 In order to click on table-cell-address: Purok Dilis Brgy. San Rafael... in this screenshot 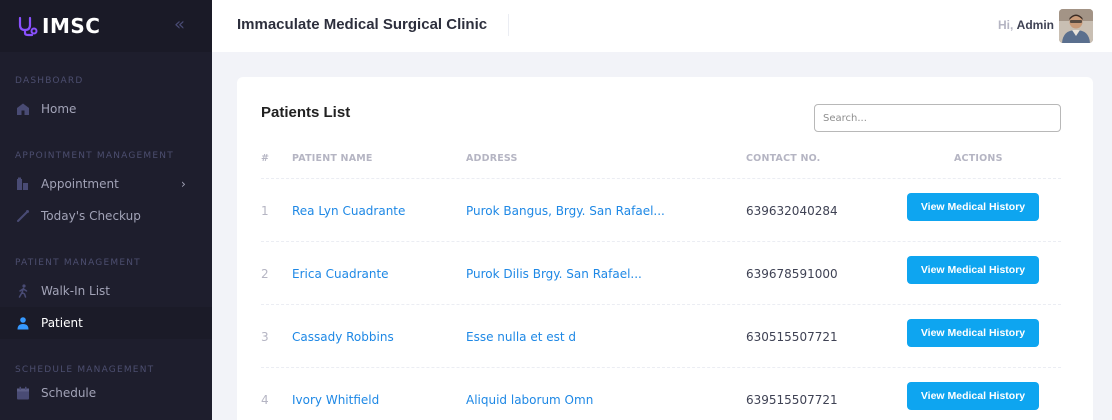, I will do `click(554, 274)`.